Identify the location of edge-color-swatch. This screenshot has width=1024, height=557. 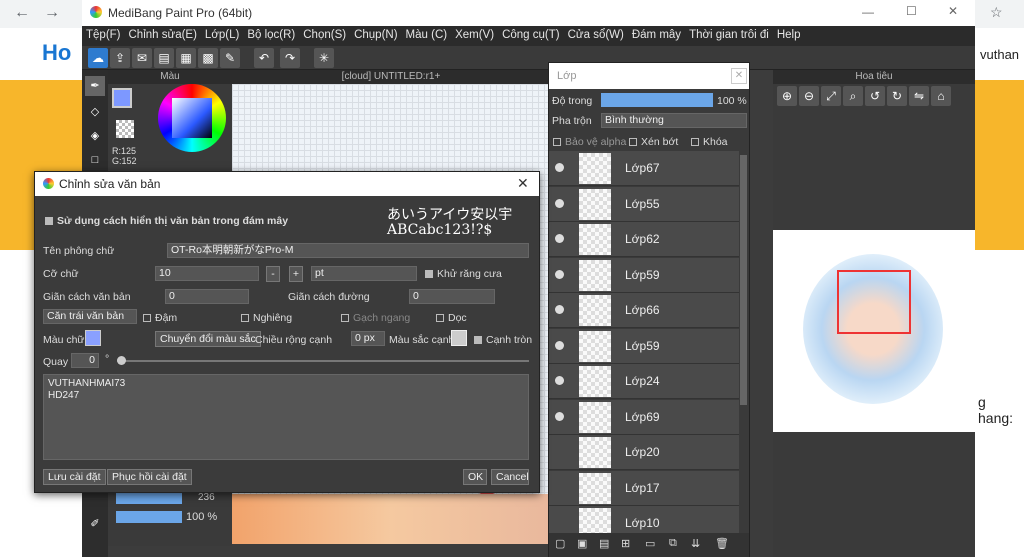
(459, 338).